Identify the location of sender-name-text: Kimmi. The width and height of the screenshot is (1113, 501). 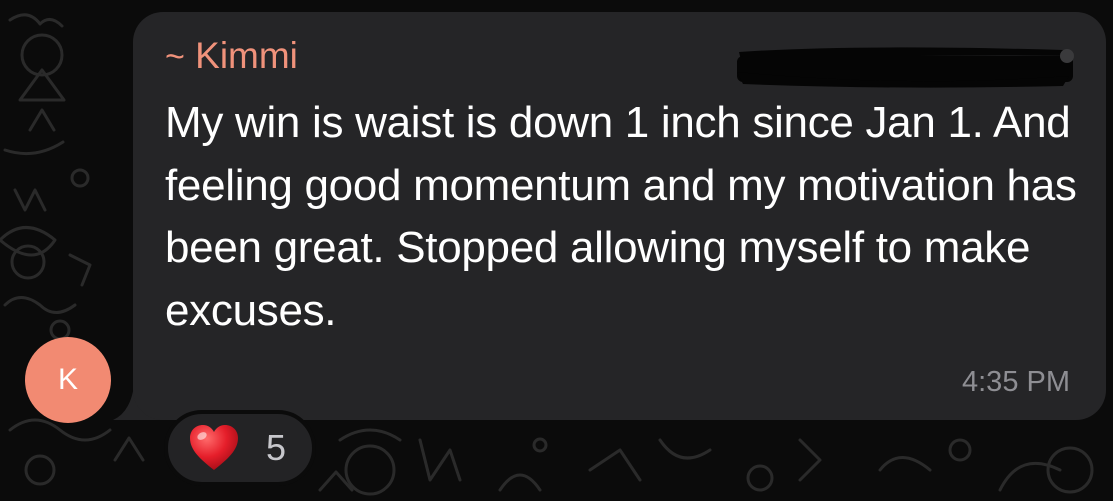
(246, 55).